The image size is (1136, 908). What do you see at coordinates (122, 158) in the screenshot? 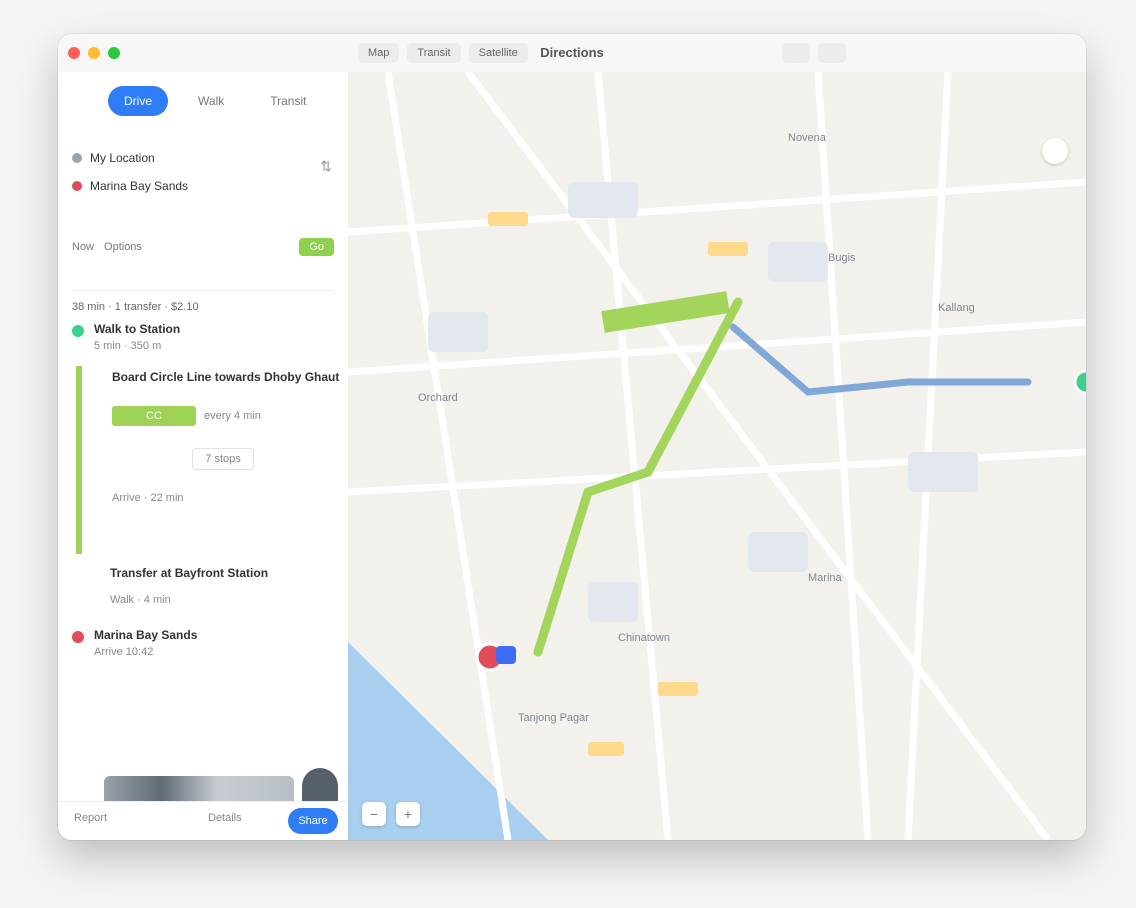
I see `from-value: My Location` at bounding box center [122, 158].